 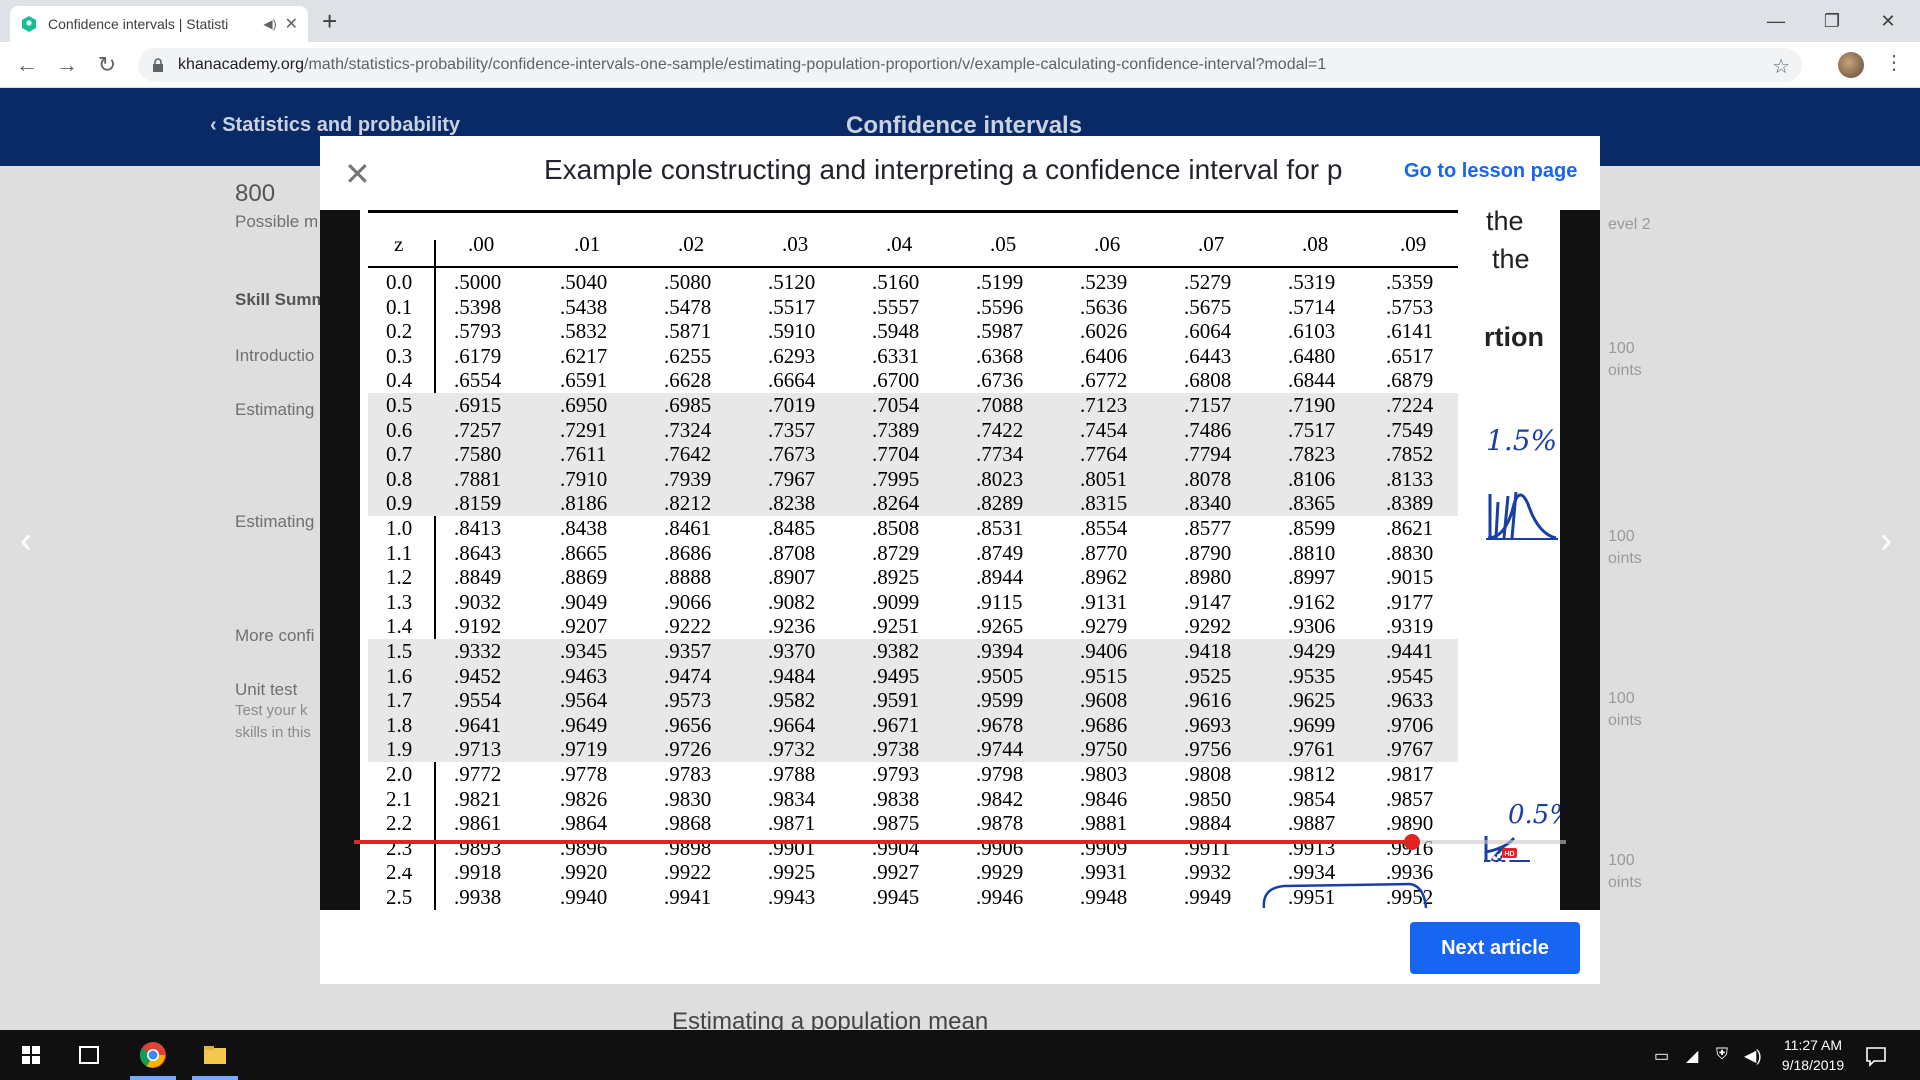 I want to click on sidebar-item-more-confidence: More confi, so click(x=274, y=636).